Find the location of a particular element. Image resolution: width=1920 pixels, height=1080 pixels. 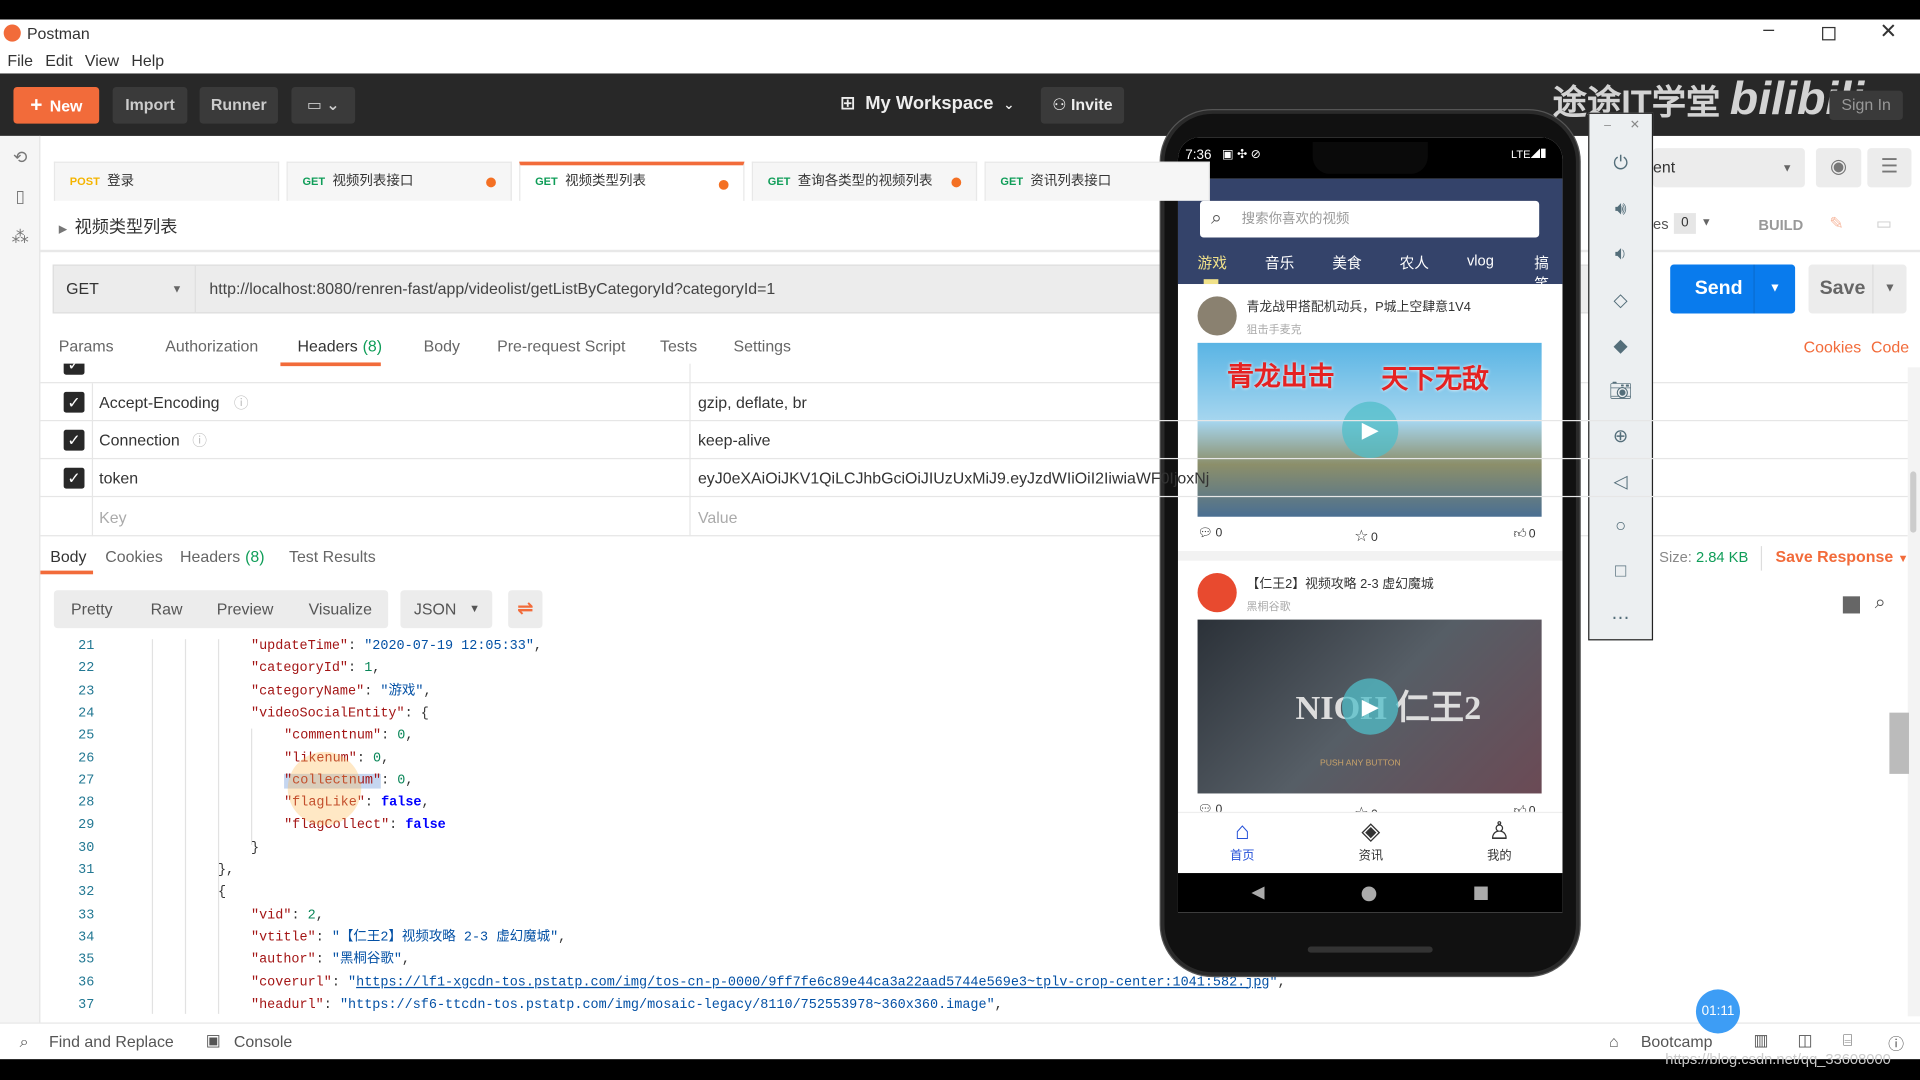

console-button: Console is located at coordinates (263, 1041).